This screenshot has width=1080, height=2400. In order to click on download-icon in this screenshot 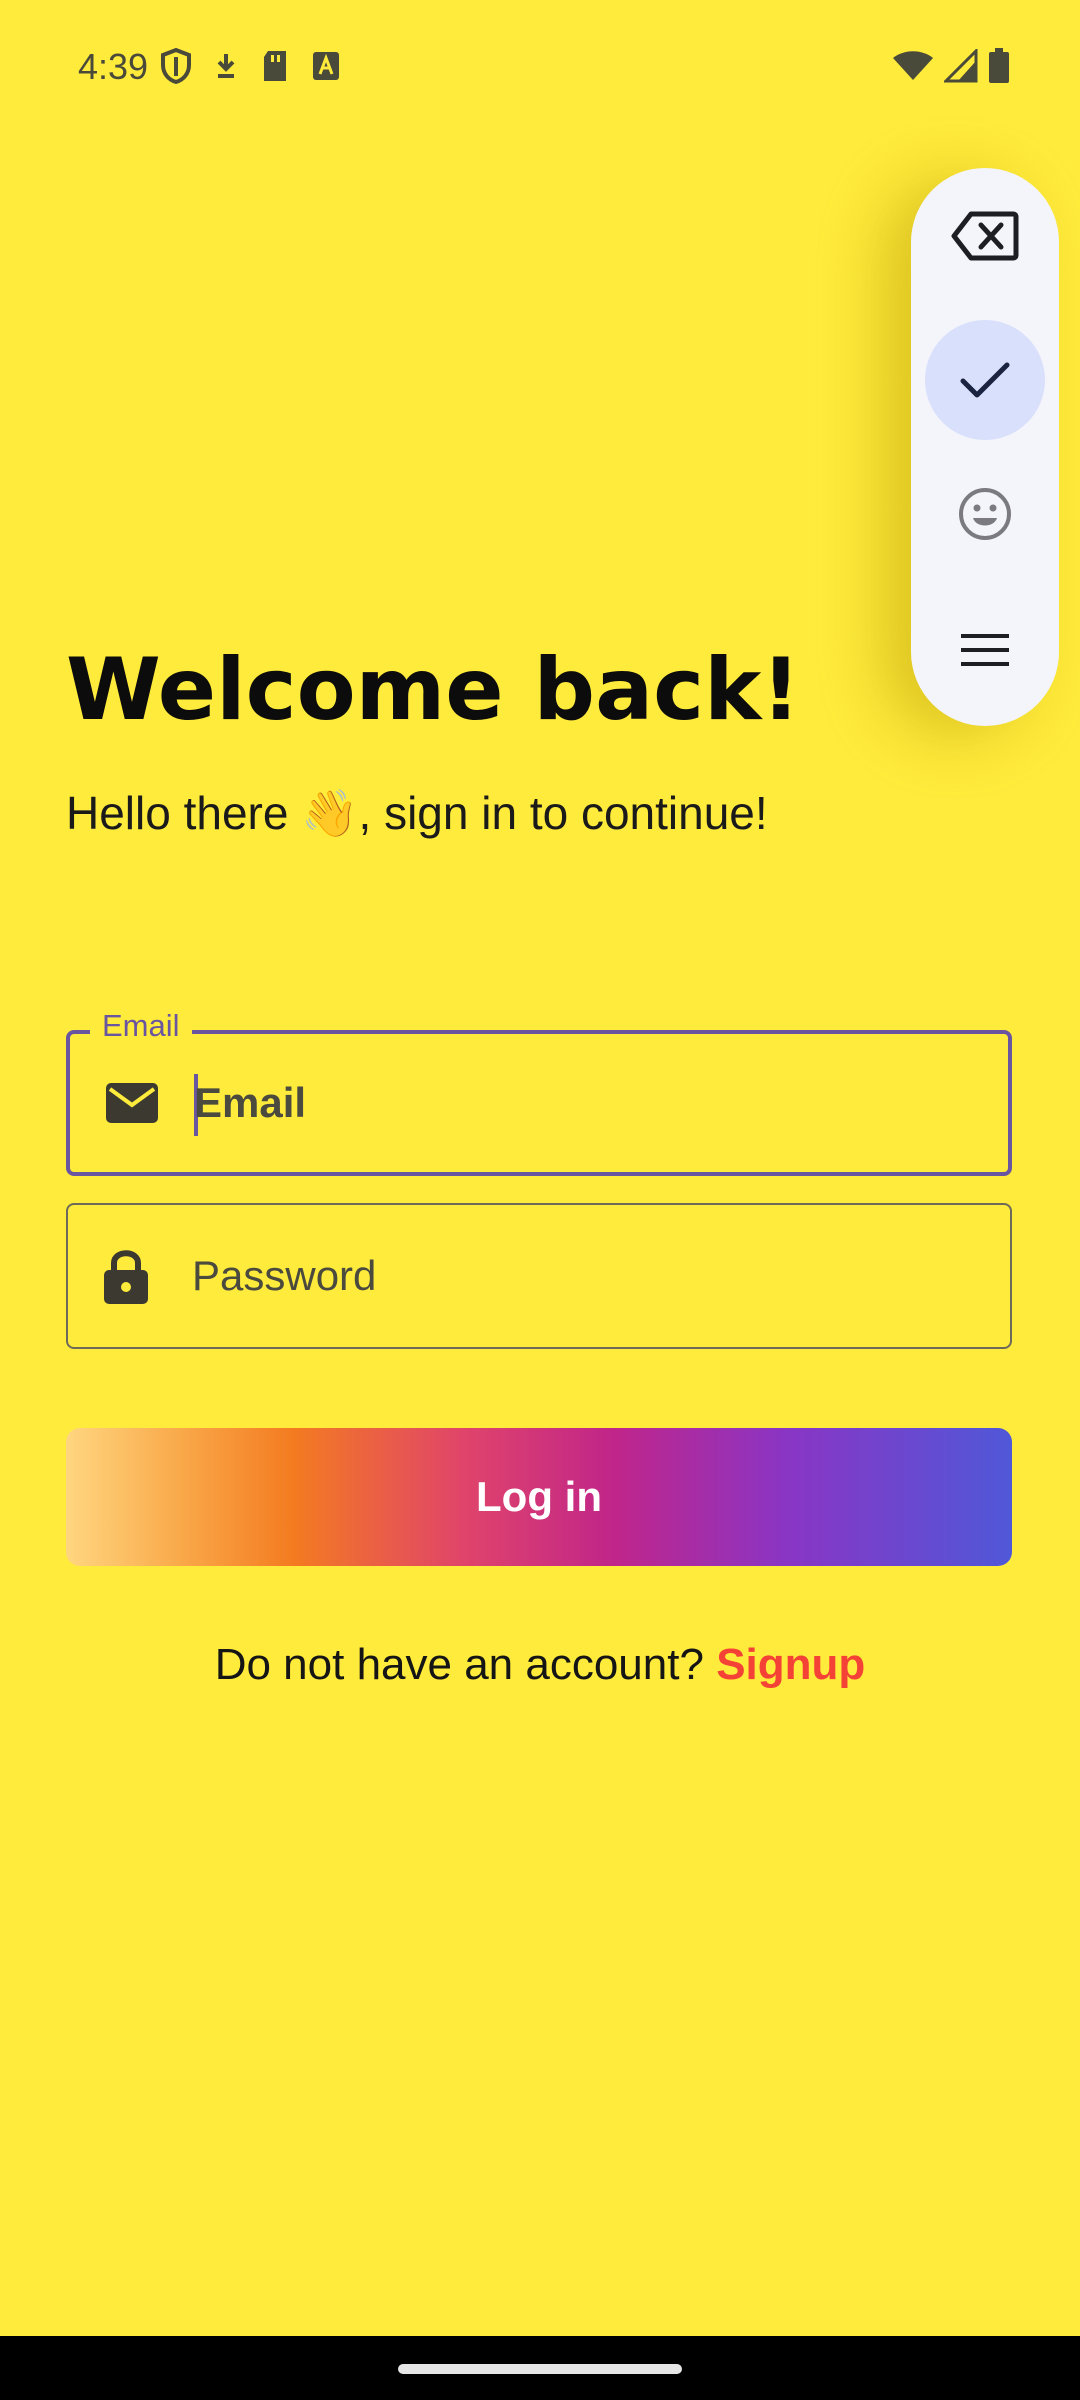, I will do `click(226, 66)`.